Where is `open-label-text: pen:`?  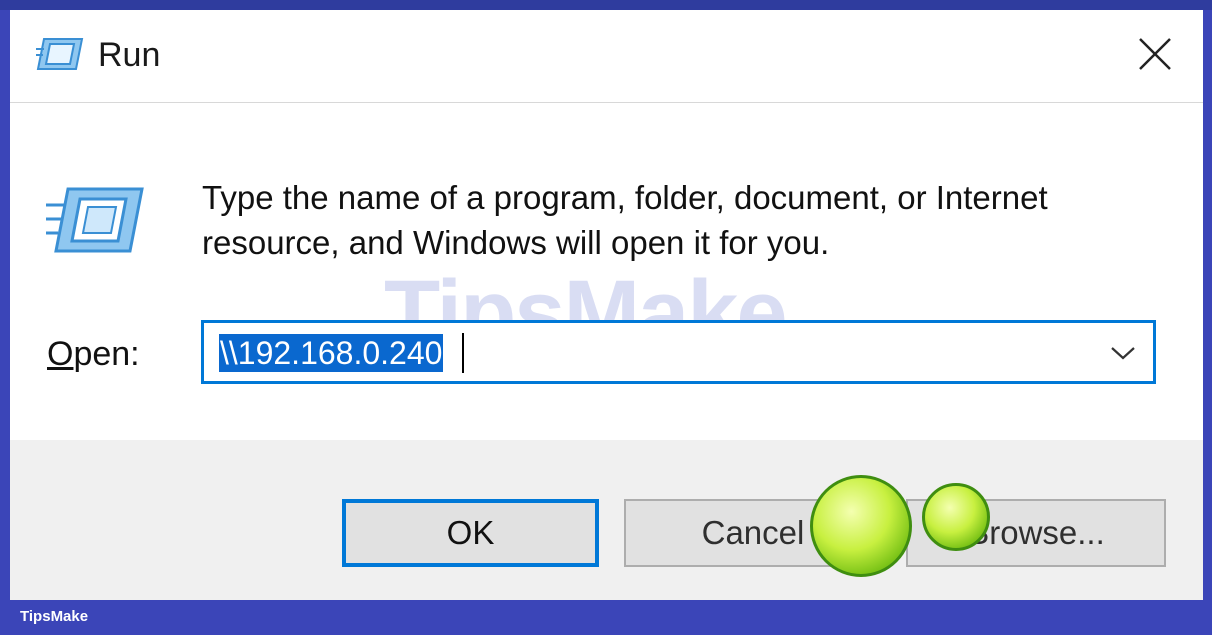 open-label-text: pen: is located at coordinates (106, 354).